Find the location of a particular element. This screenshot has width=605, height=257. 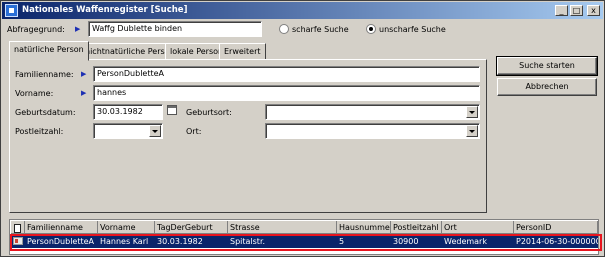

search-reason-input: Waffg Dublette binden is located at coordinates (175, 29).